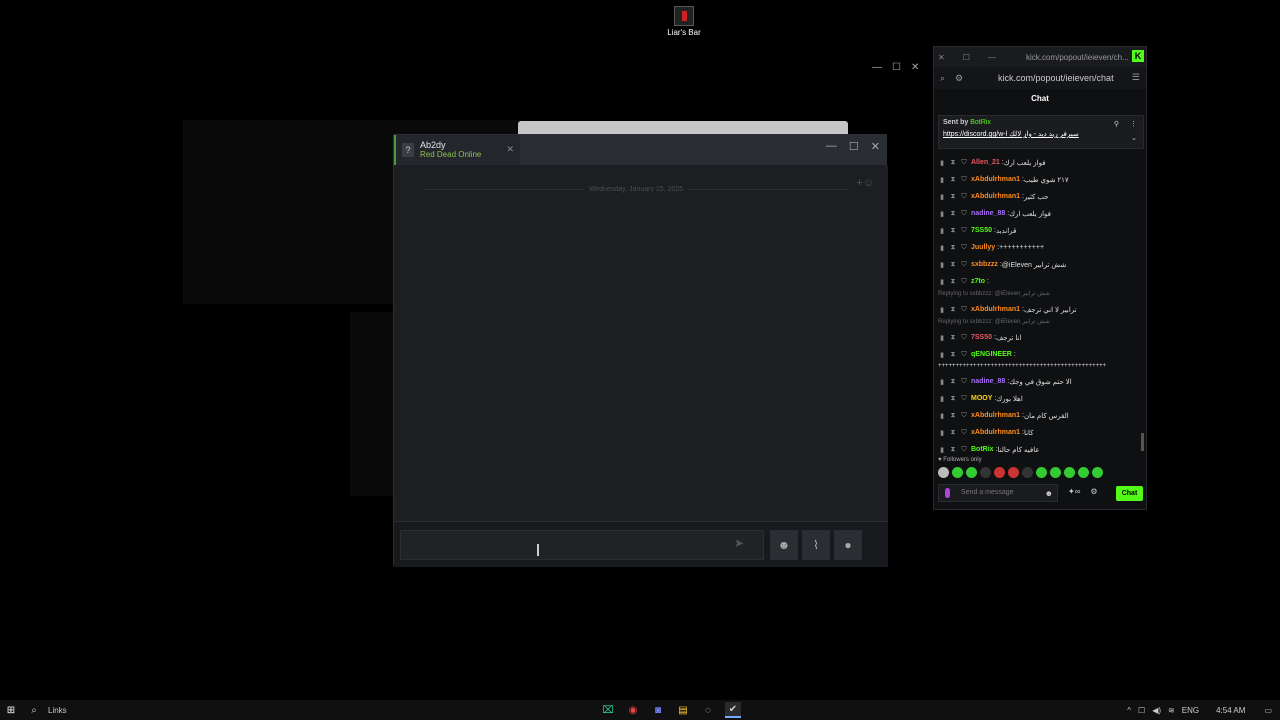 Image resolution: width=1280 pixels, height=720 pixels. I want to click on gear-icon: ⚙, so click(1093, 491).